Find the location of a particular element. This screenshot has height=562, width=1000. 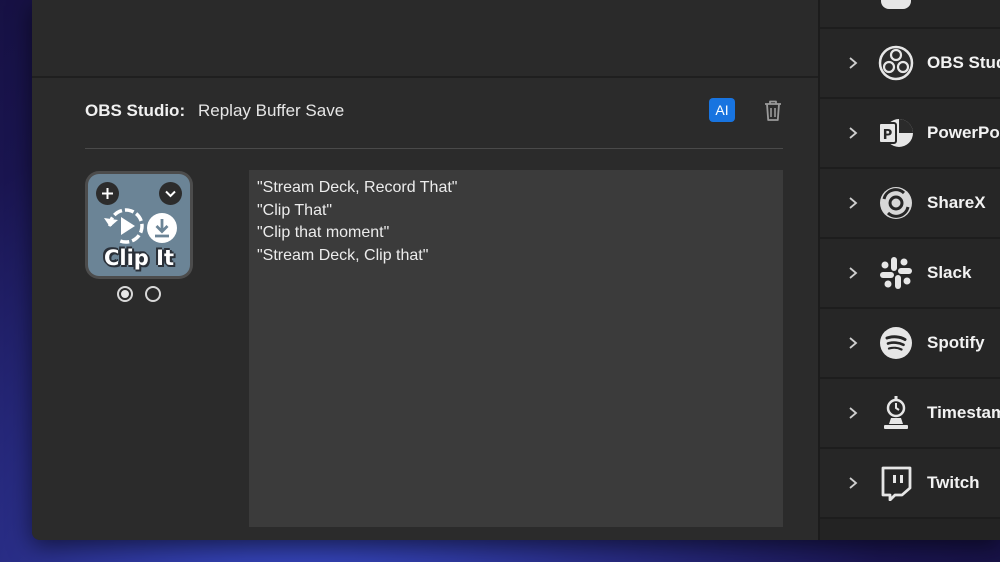

chevron-down-icon is located at coordinates (170, 194).